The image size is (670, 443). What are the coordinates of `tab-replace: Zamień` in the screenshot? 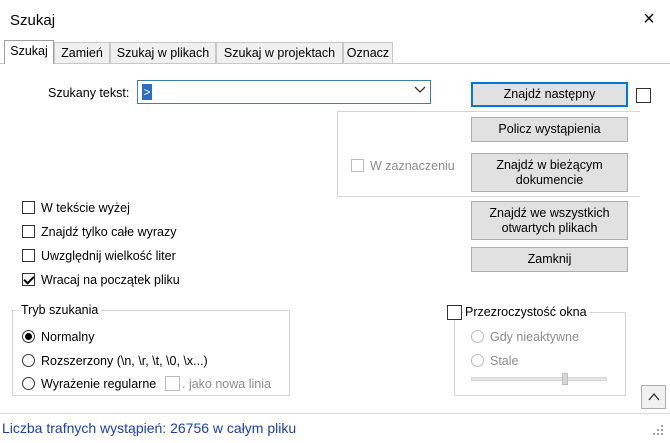 It's located at (82, 52).